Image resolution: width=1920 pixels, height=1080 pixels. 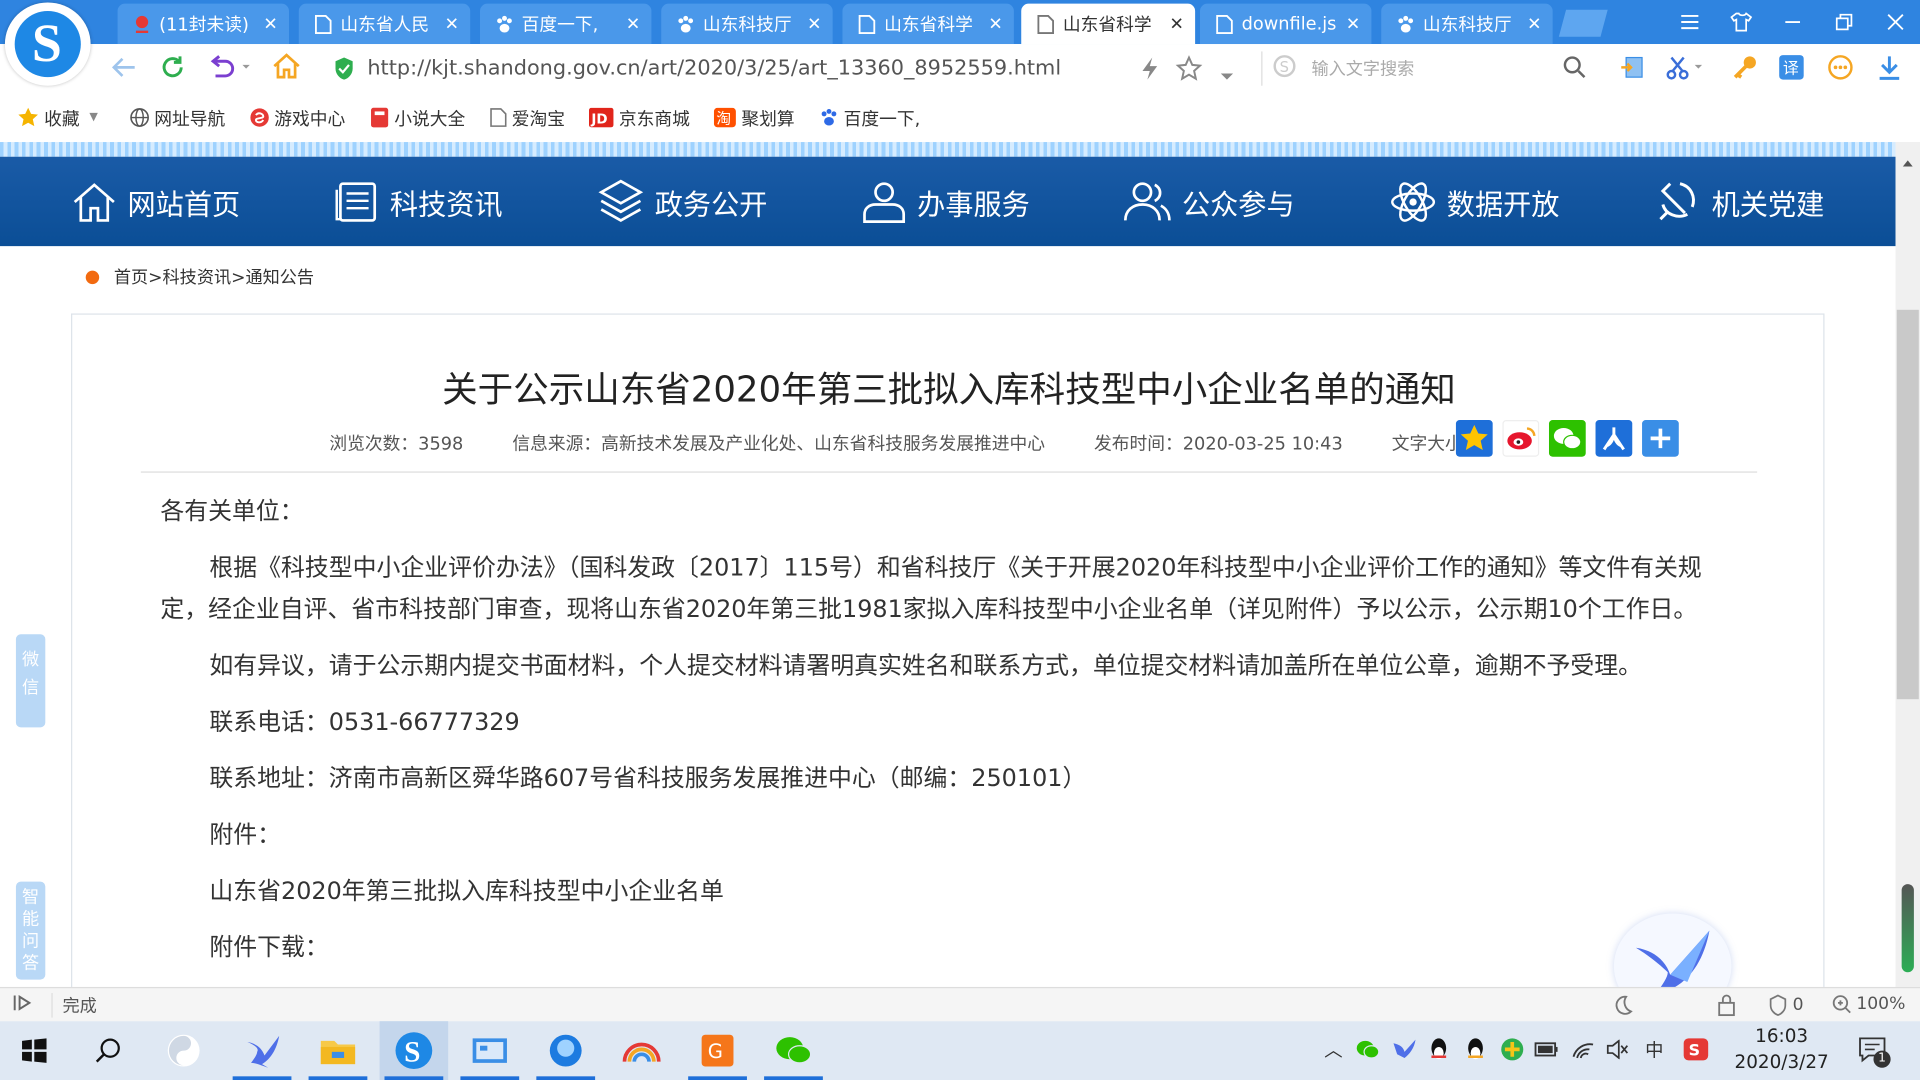 What do you see at coordinates (1404, 1049) in the screenshot?
I see `feishu-tray-icon` at bounding box center [1404, 1049].